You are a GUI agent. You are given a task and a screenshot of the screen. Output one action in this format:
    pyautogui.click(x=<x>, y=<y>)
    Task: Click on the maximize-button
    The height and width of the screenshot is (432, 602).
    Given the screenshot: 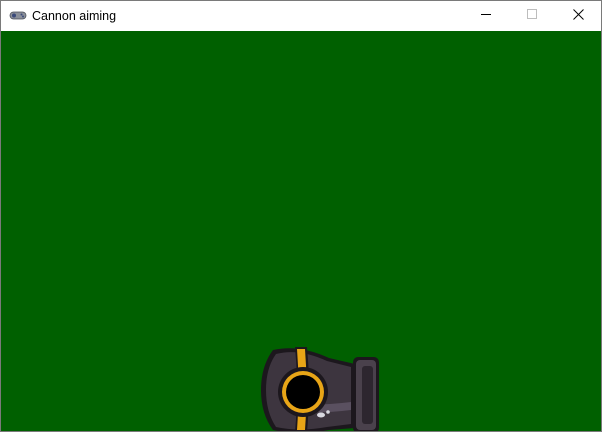 What is the action you would take?
    pyautogui.click(x=532, y=16)
    